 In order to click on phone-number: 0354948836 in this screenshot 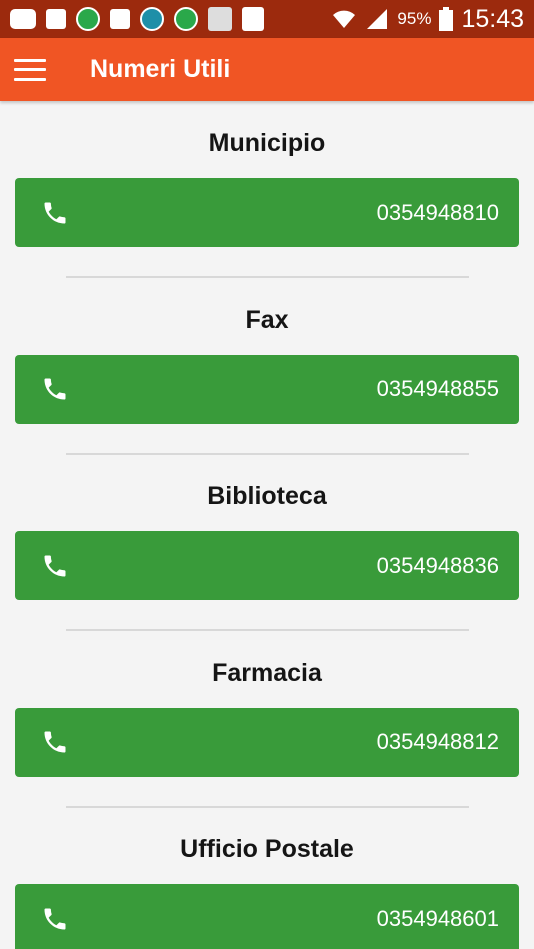, I will do `click(437, 565)`.